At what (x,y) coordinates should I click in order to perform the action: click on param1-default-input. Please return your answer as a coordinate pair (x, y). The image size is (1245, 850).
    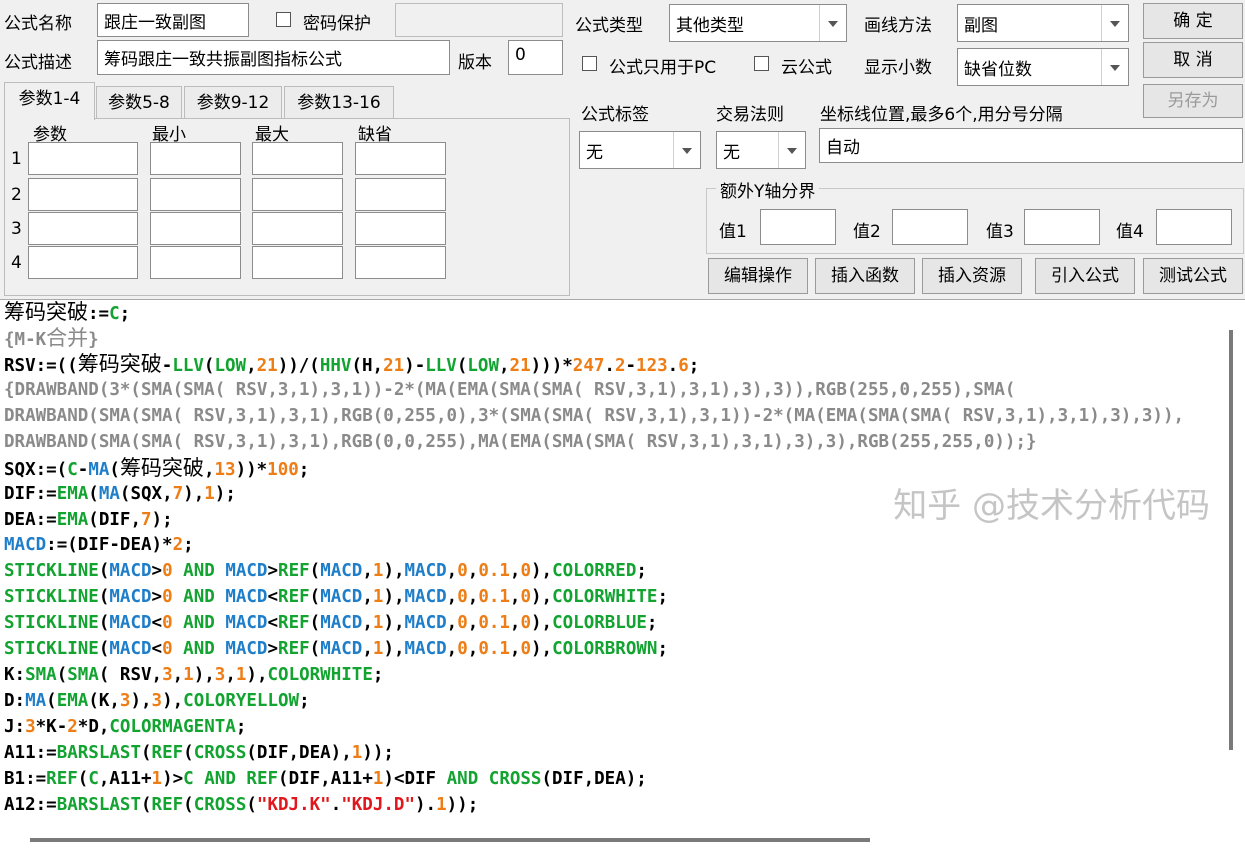
    Looking at the image, I should click on (400, 158).